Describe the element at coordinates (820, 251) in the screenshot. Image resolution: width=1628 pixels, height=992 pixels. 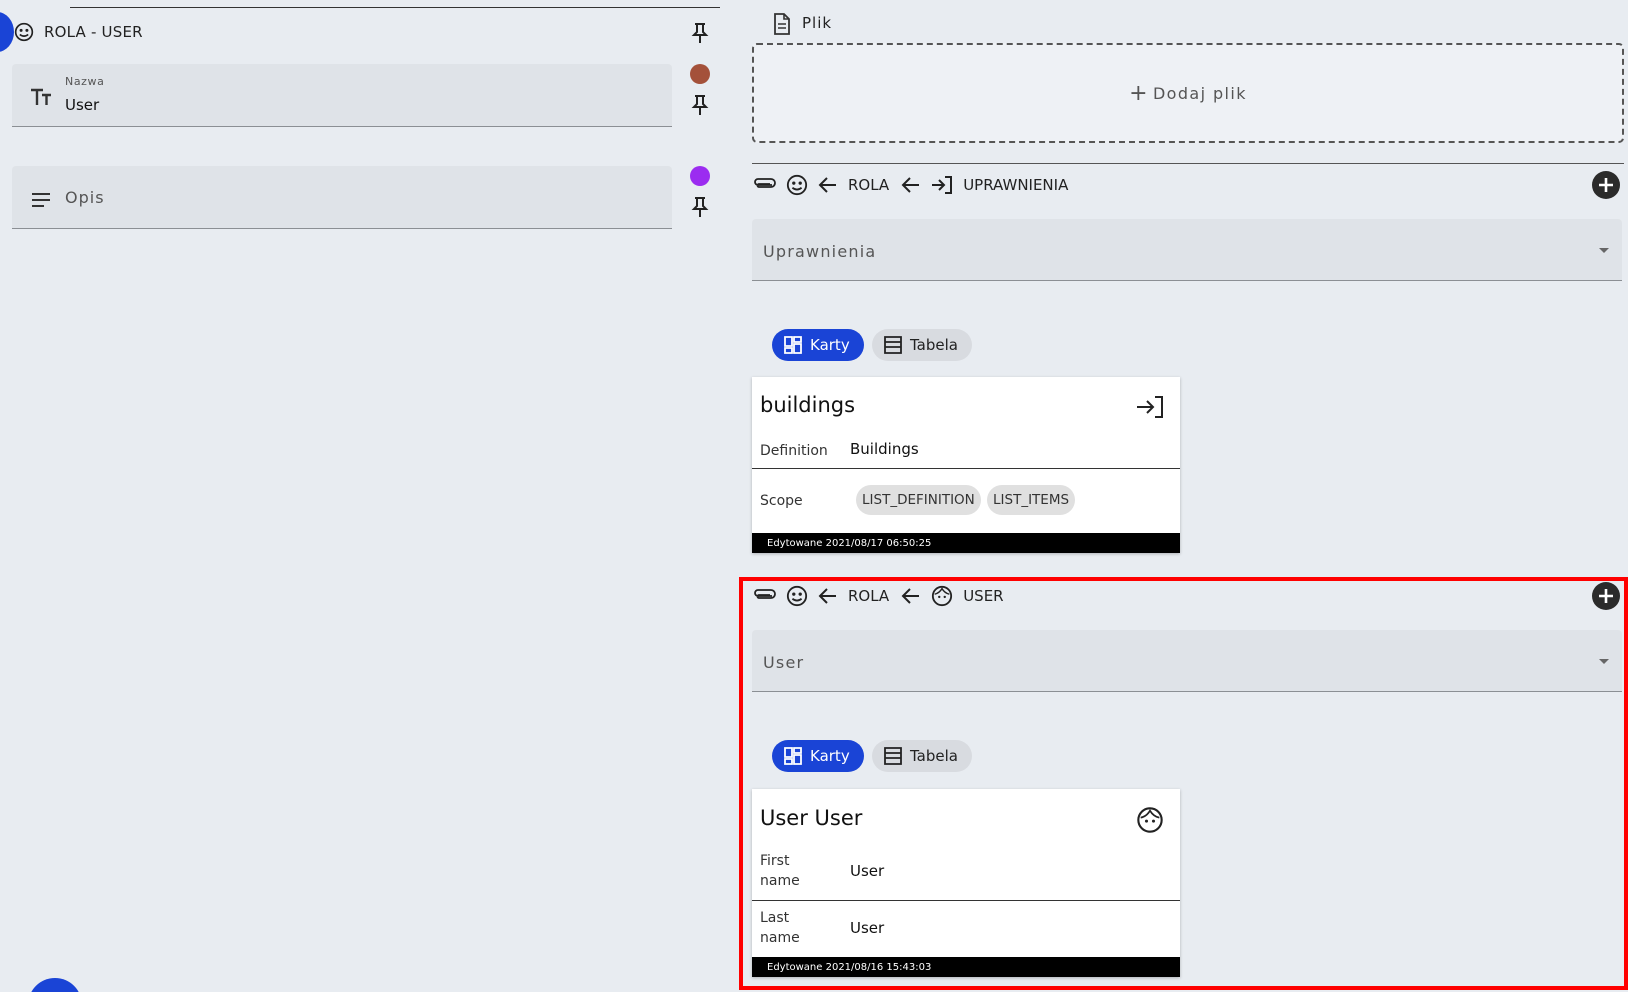
I see `permissions-select-value: Uprawnienia` at that location.